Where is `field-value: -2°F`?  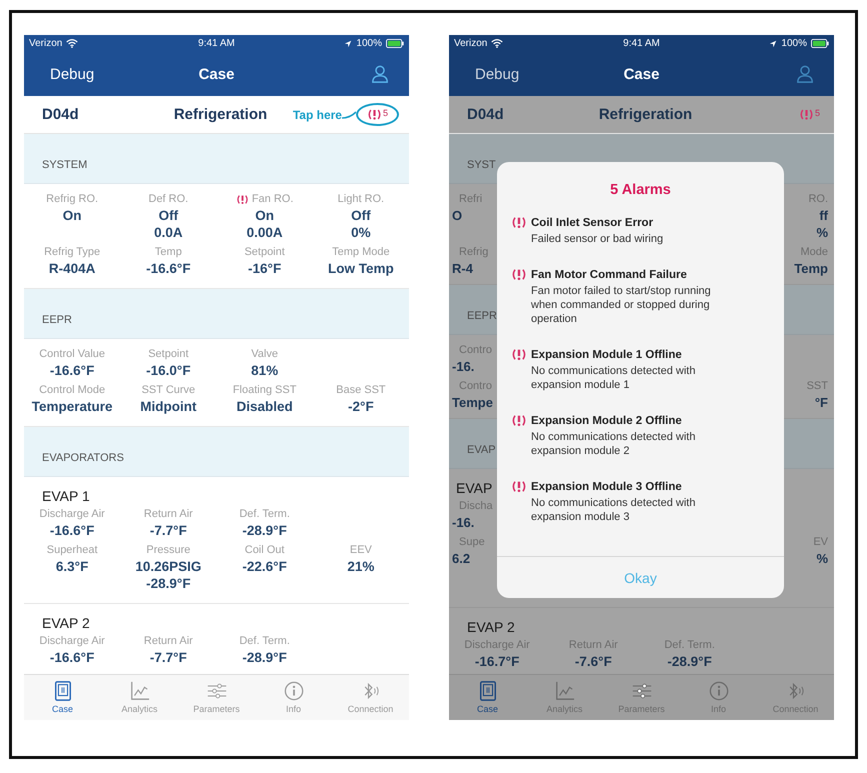
field-value: -2°F is located at coordinates (361, 406).